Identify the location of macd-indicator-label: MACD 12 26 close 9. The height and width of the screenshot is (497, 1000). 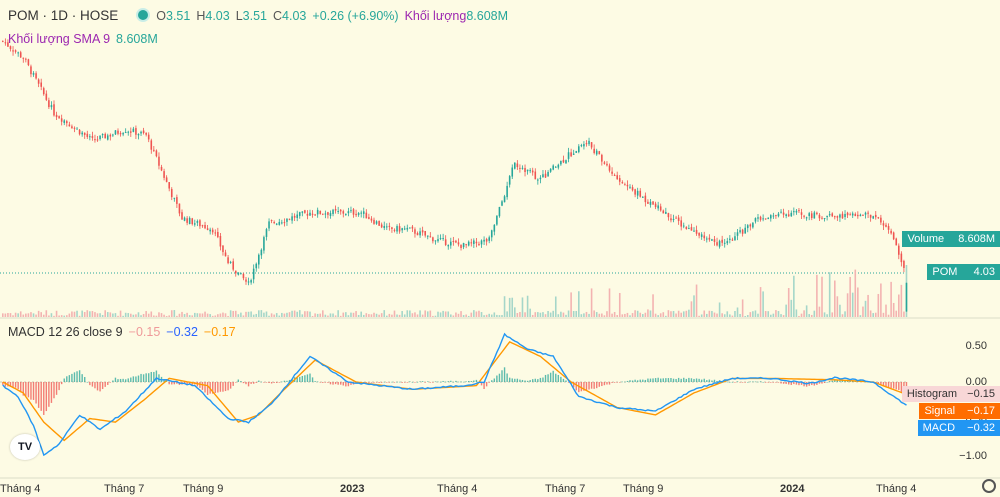
(65, 332).